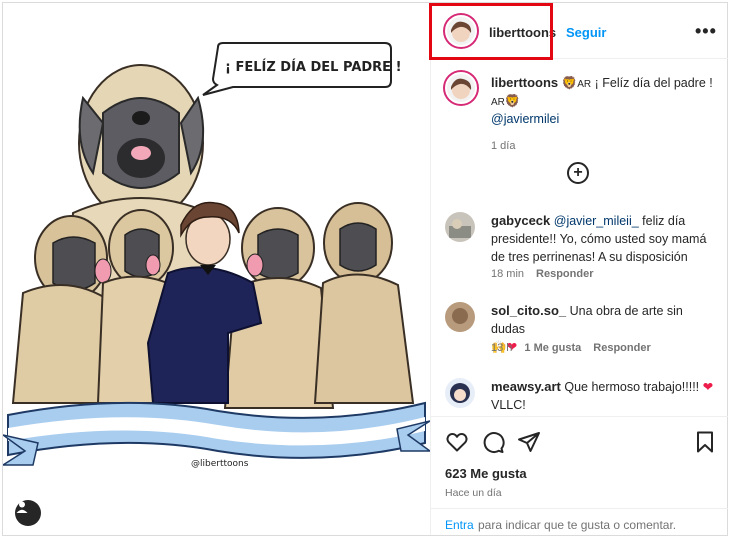  What do you see at coordinates (569, 83) in the screenshot?
I see `lion-emoji-icon: 🦁` at bounding box center [569, 83].